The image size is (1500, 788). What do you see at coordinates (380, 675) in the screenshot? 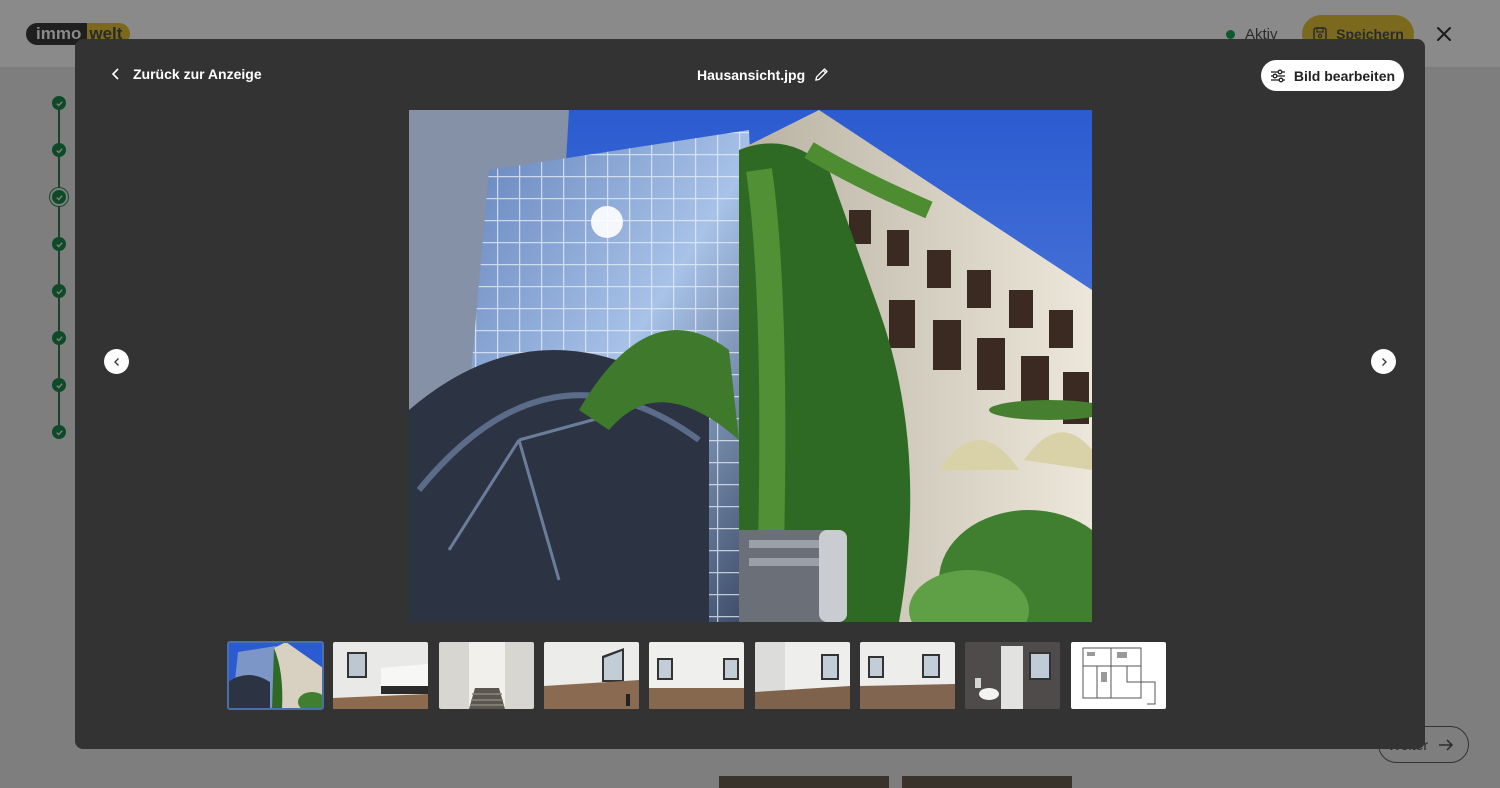
I see `thumbnail-kitchen` at bounding box center [380, 675].